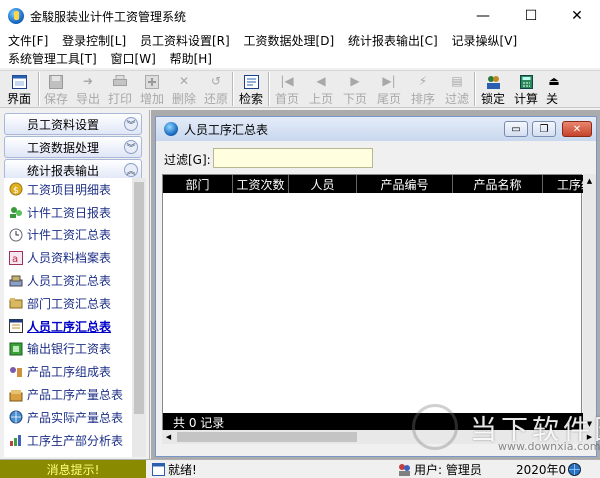  What do you see at coordinates (174, 469) in the screenshot?
I see `status-ready: 就绪!` at bounding box center [174, 469].